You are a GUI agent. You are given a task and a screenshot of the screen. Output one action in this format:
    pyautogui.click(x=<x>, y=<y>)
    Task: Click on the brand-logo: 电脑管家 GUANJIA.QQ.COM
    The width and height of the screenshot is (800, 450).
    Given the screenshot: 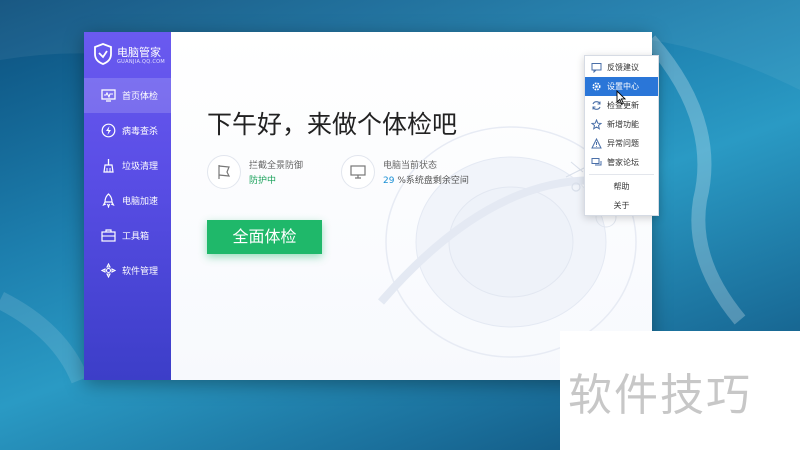 What is the action you would take?
    pyautogui.click(x=132, y=56)
    